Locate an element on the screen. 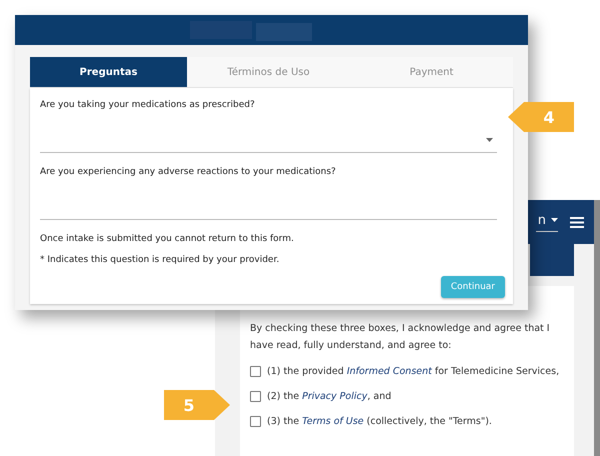  agreement-text: (3) the Terms of Use (collectively, the "Terms"). is located at coordinates (379, 421).